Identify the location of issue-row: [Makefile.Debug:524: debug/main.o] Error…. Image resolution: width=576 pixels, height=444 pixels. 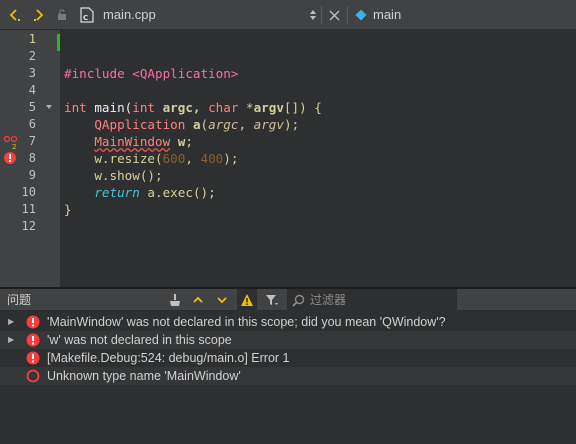
(288, 358).